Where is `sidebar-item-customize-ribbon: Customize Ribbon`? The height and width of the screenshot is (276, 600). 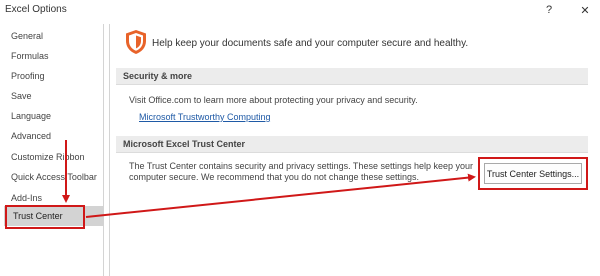 sidebar-item-customize-ribbon: Customize Ribbon is located at coordinates (48, 157).